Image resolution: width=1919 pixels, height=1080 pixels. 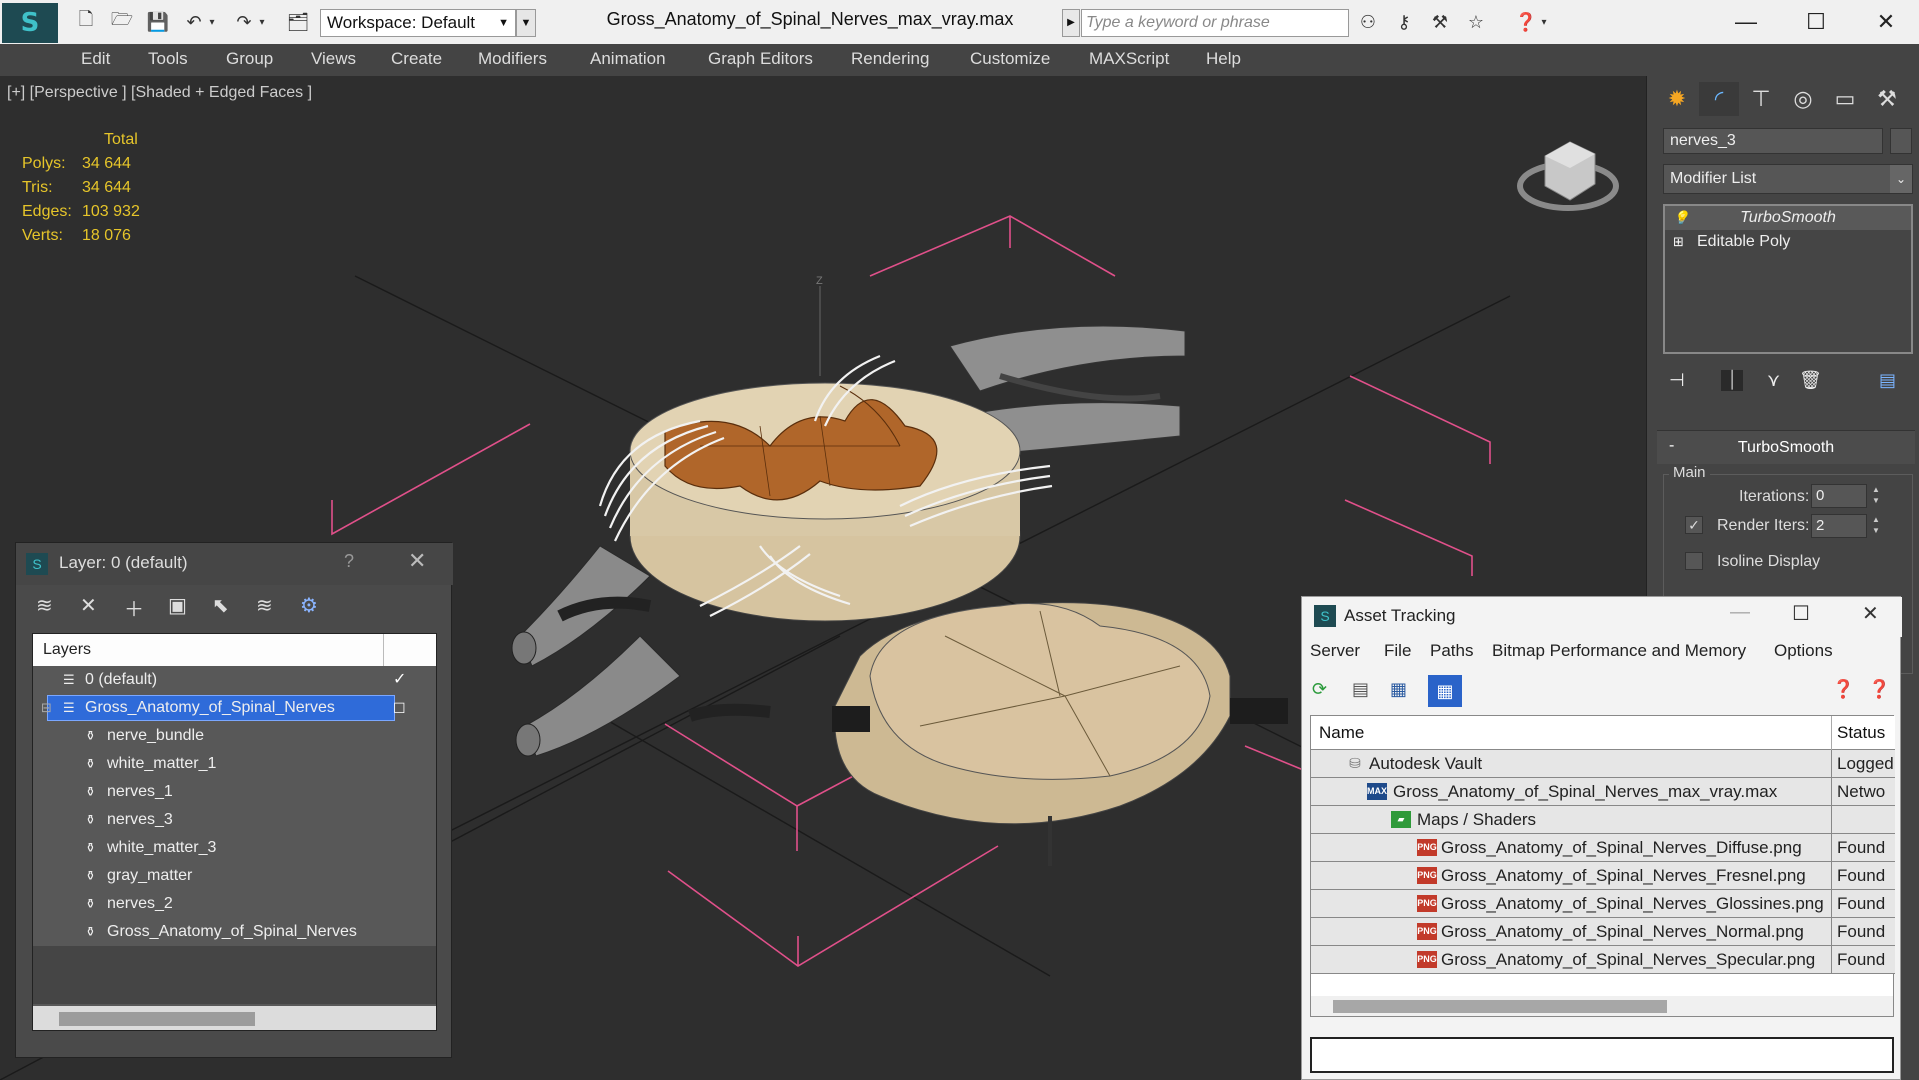 I want to click on menu-help: Help, so click(x=1223, y=59).